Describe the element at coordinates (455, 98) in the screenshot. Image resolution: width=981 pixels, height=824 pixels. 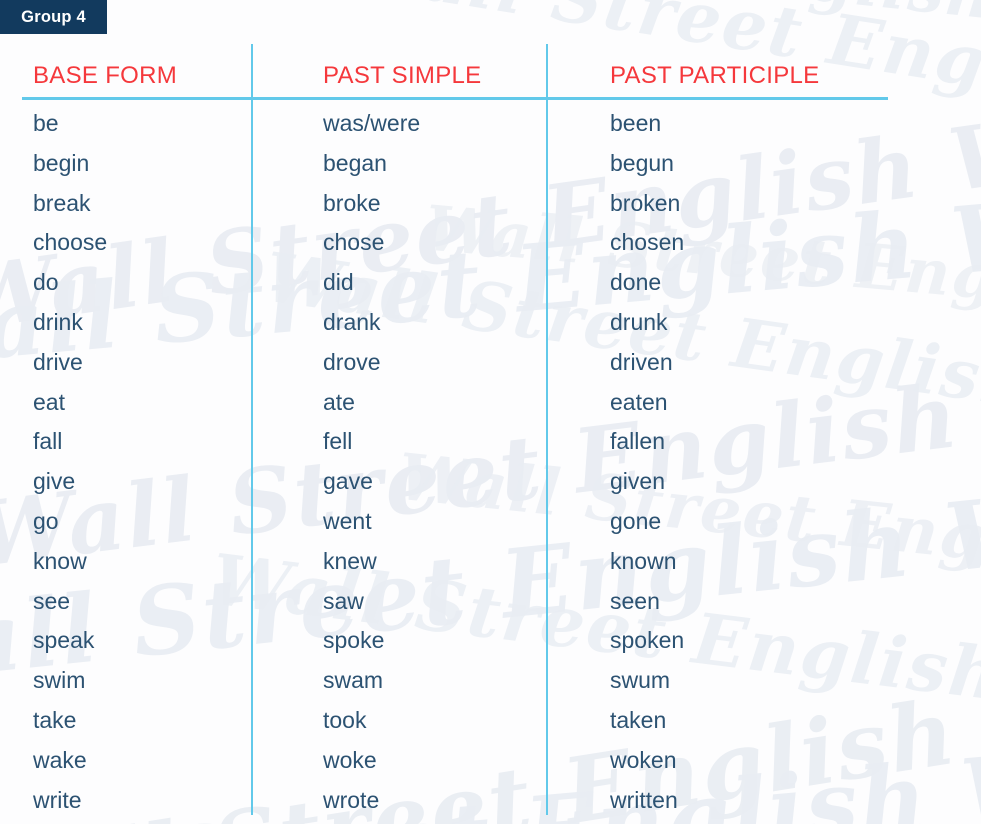
I see `header-underline` at that location.